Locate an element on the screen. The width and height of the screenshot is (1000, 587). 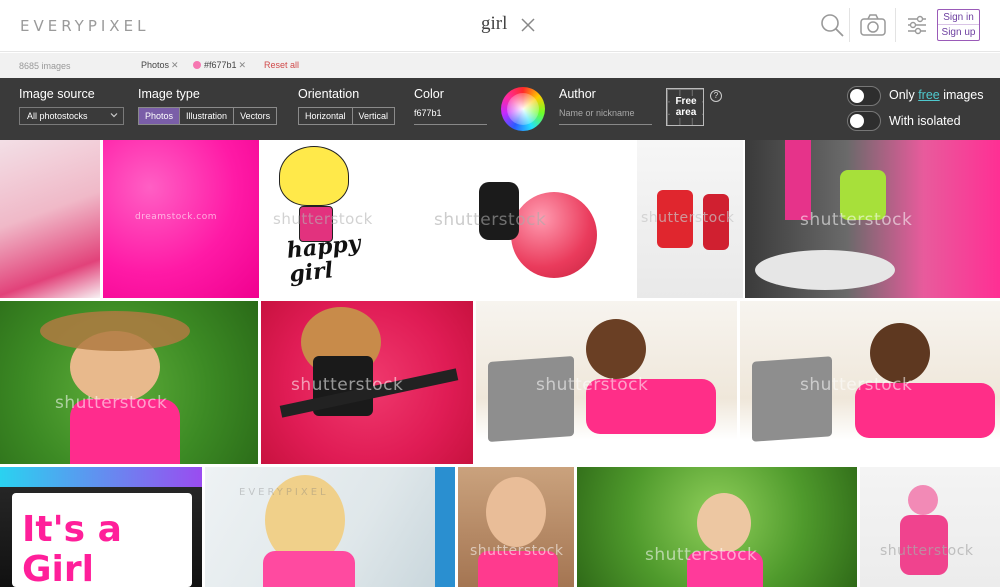
chevron-down-icon is located at coordinates (114, 115).